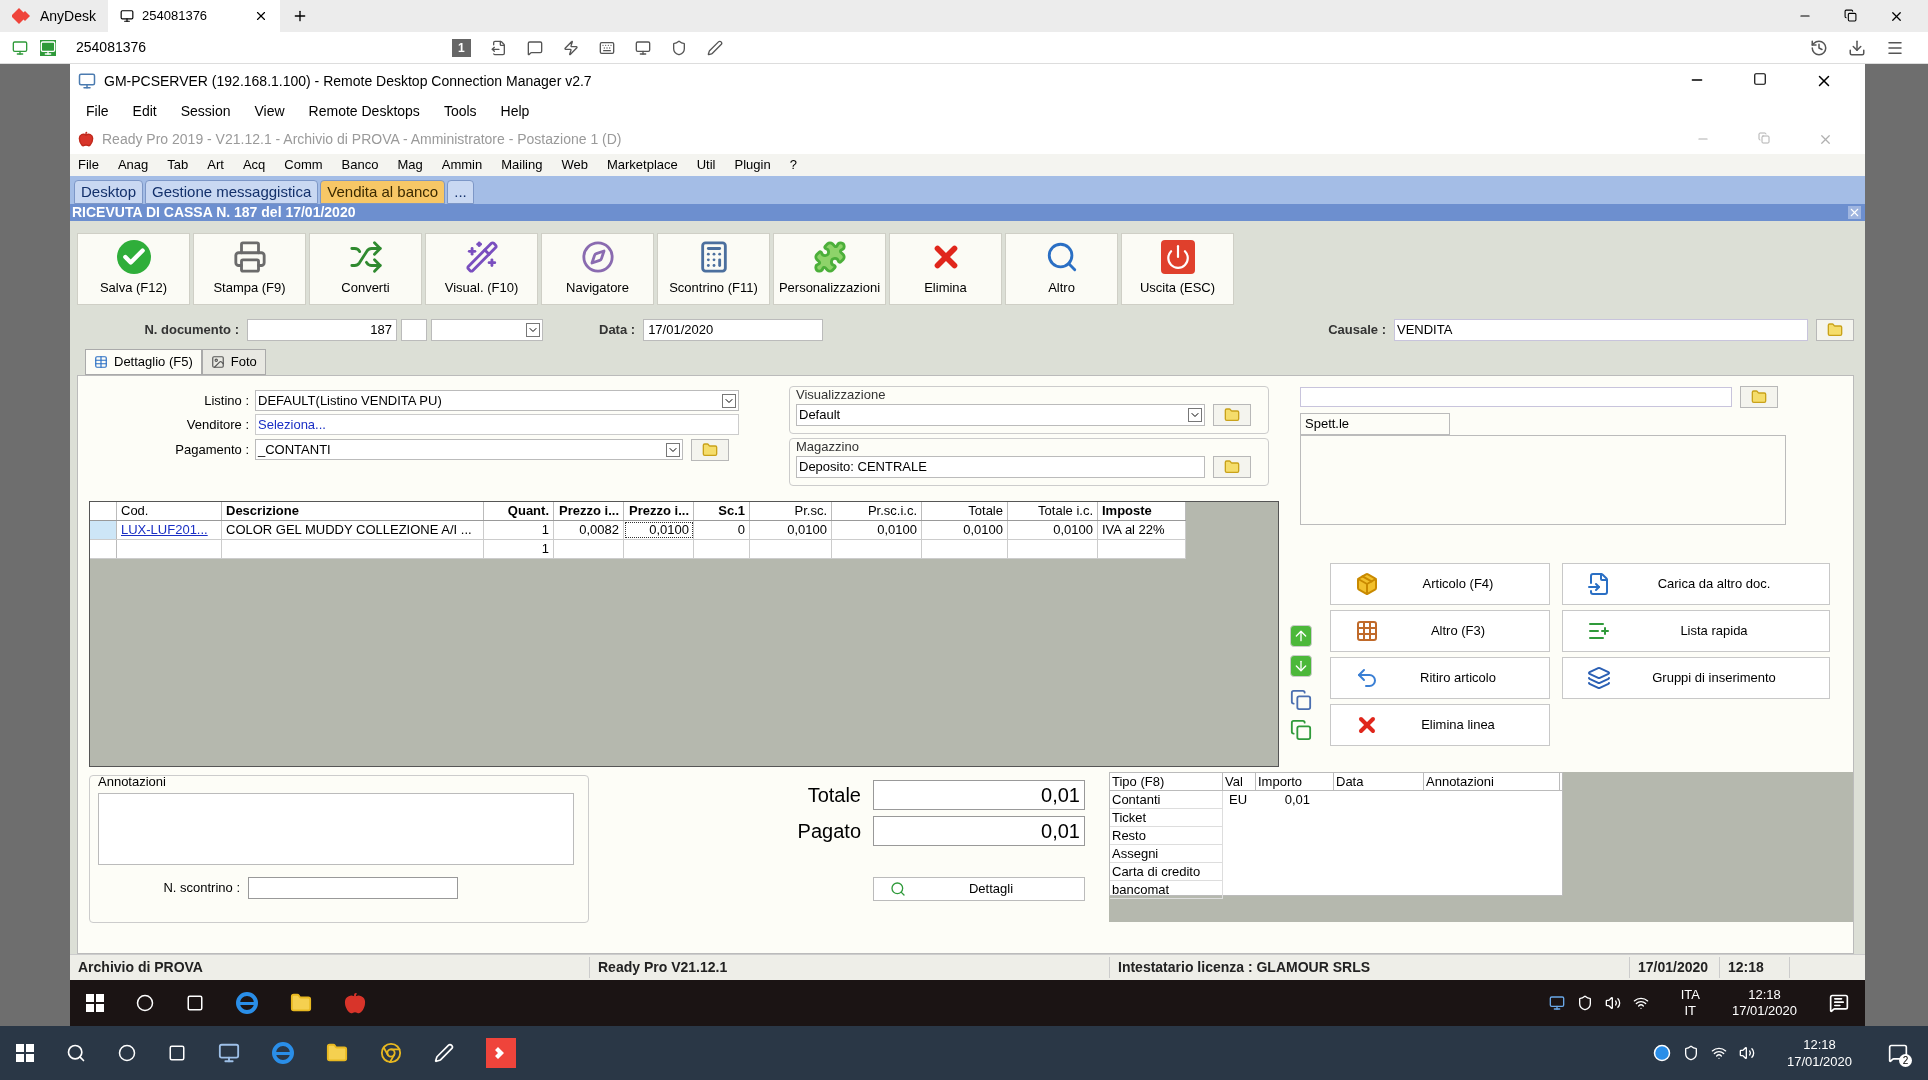  I want to click on toolbar-button: Stampa (F9), so click(249, 269).